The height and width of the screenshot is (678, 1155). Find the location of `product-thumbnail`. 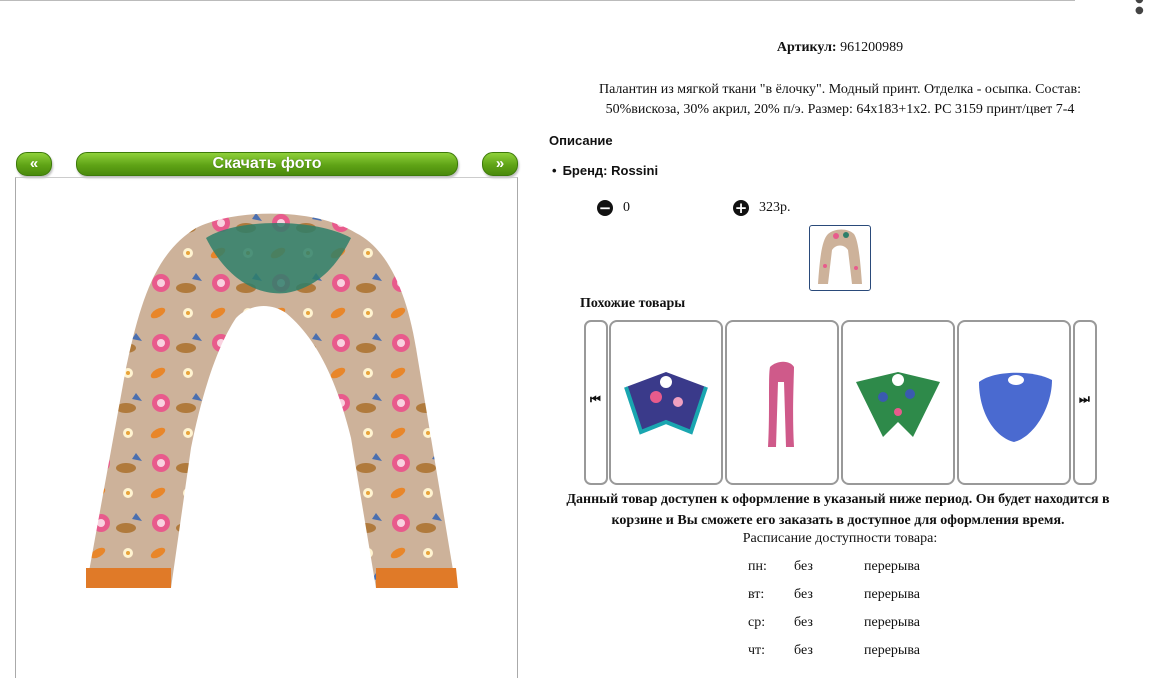

product-thumbnail is located at coordinates (840, 258).